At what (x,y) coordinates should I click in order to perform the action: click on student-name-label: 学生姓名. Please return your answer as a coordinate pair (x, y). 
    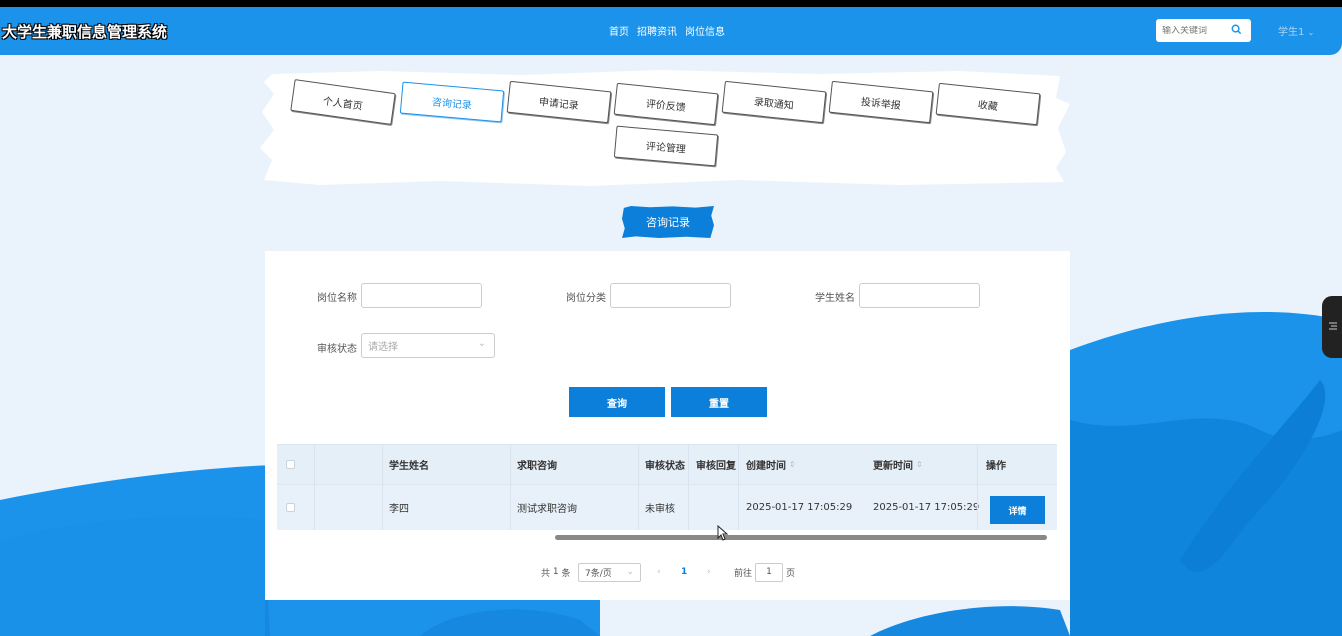
    Looking at the image, I should click on (835, 298).